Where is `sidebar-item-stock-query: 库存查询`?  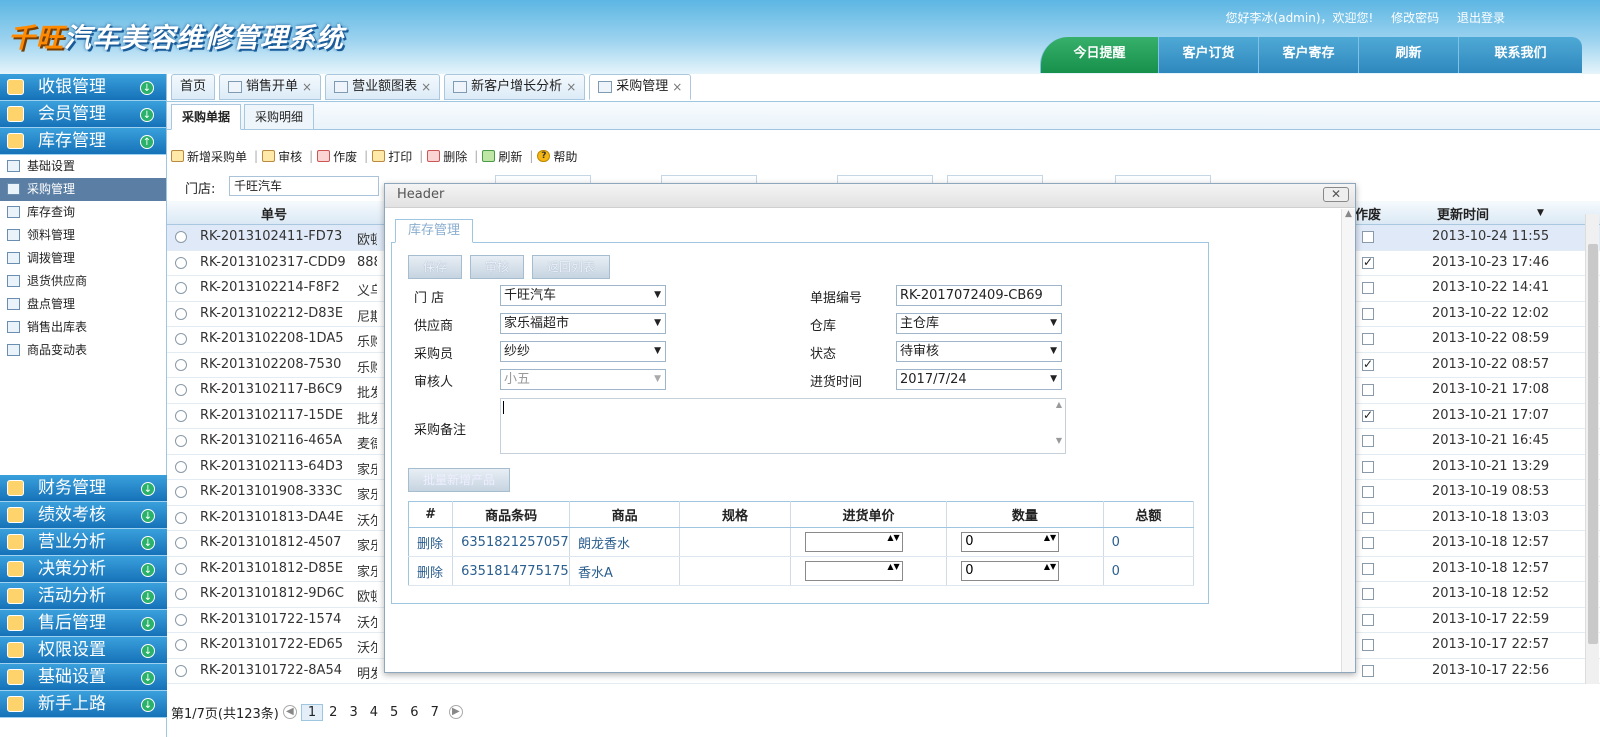
sidebar-item-stock-query: 库存查询 is located at coordinates (83, 212).